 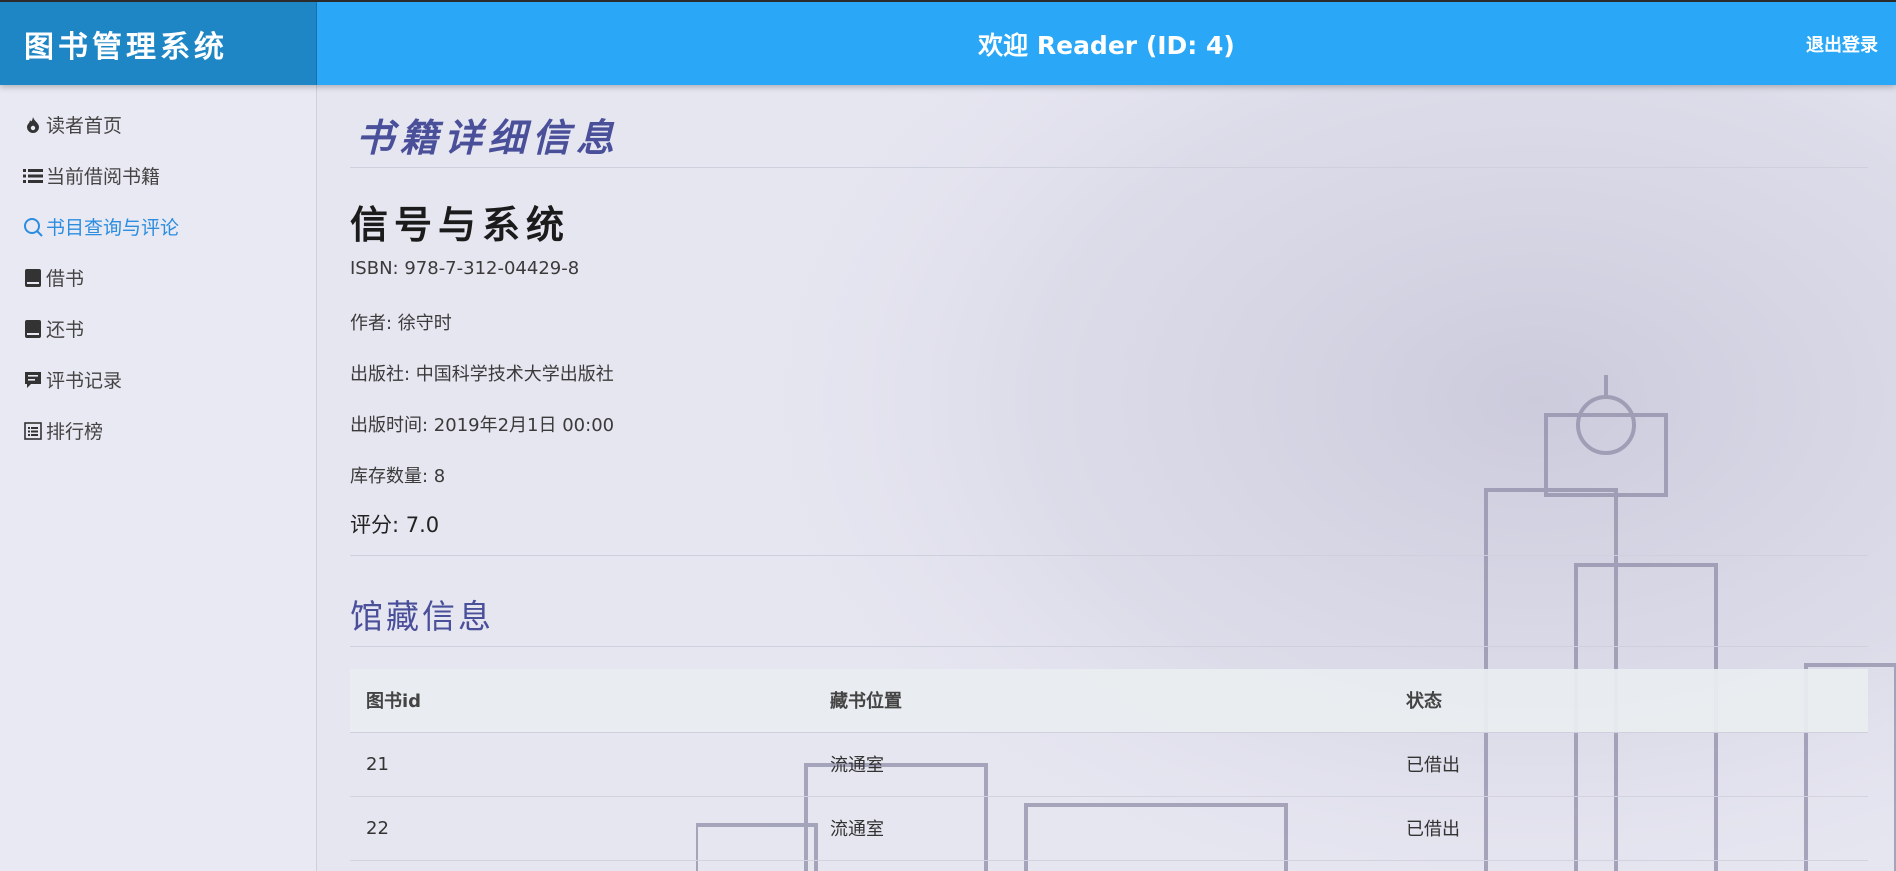 I want to click on sidebar-item-catalog-search: 书目查询与评论, so click(x=158, y=226).